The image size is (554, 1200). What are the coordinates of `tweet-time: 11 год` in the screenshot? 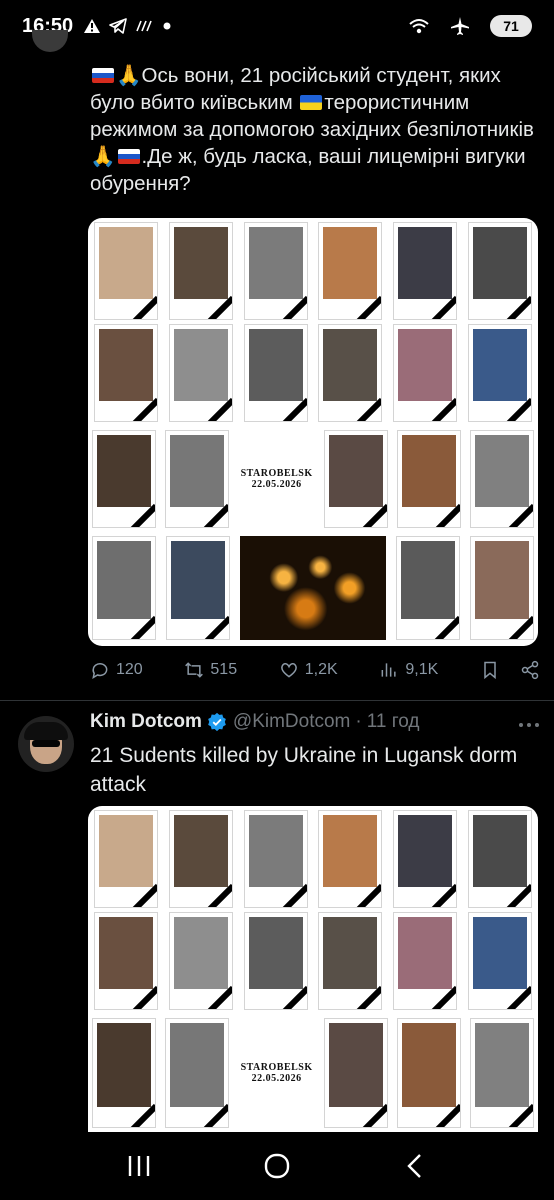 It's located at (393, 722).